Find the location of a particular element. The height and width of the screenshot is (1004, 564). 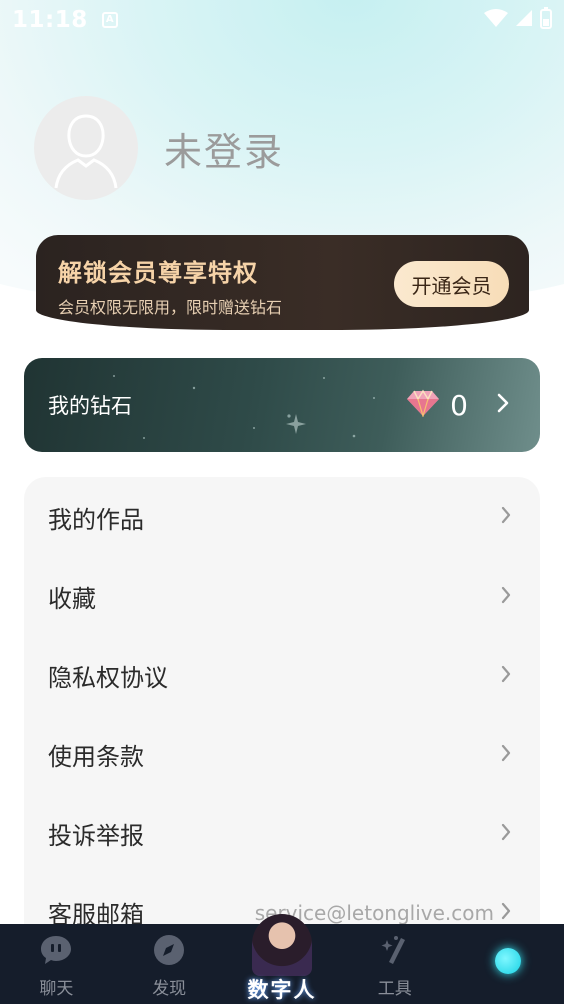

tab-label: 聊天 is located at coordinates (56, 989).